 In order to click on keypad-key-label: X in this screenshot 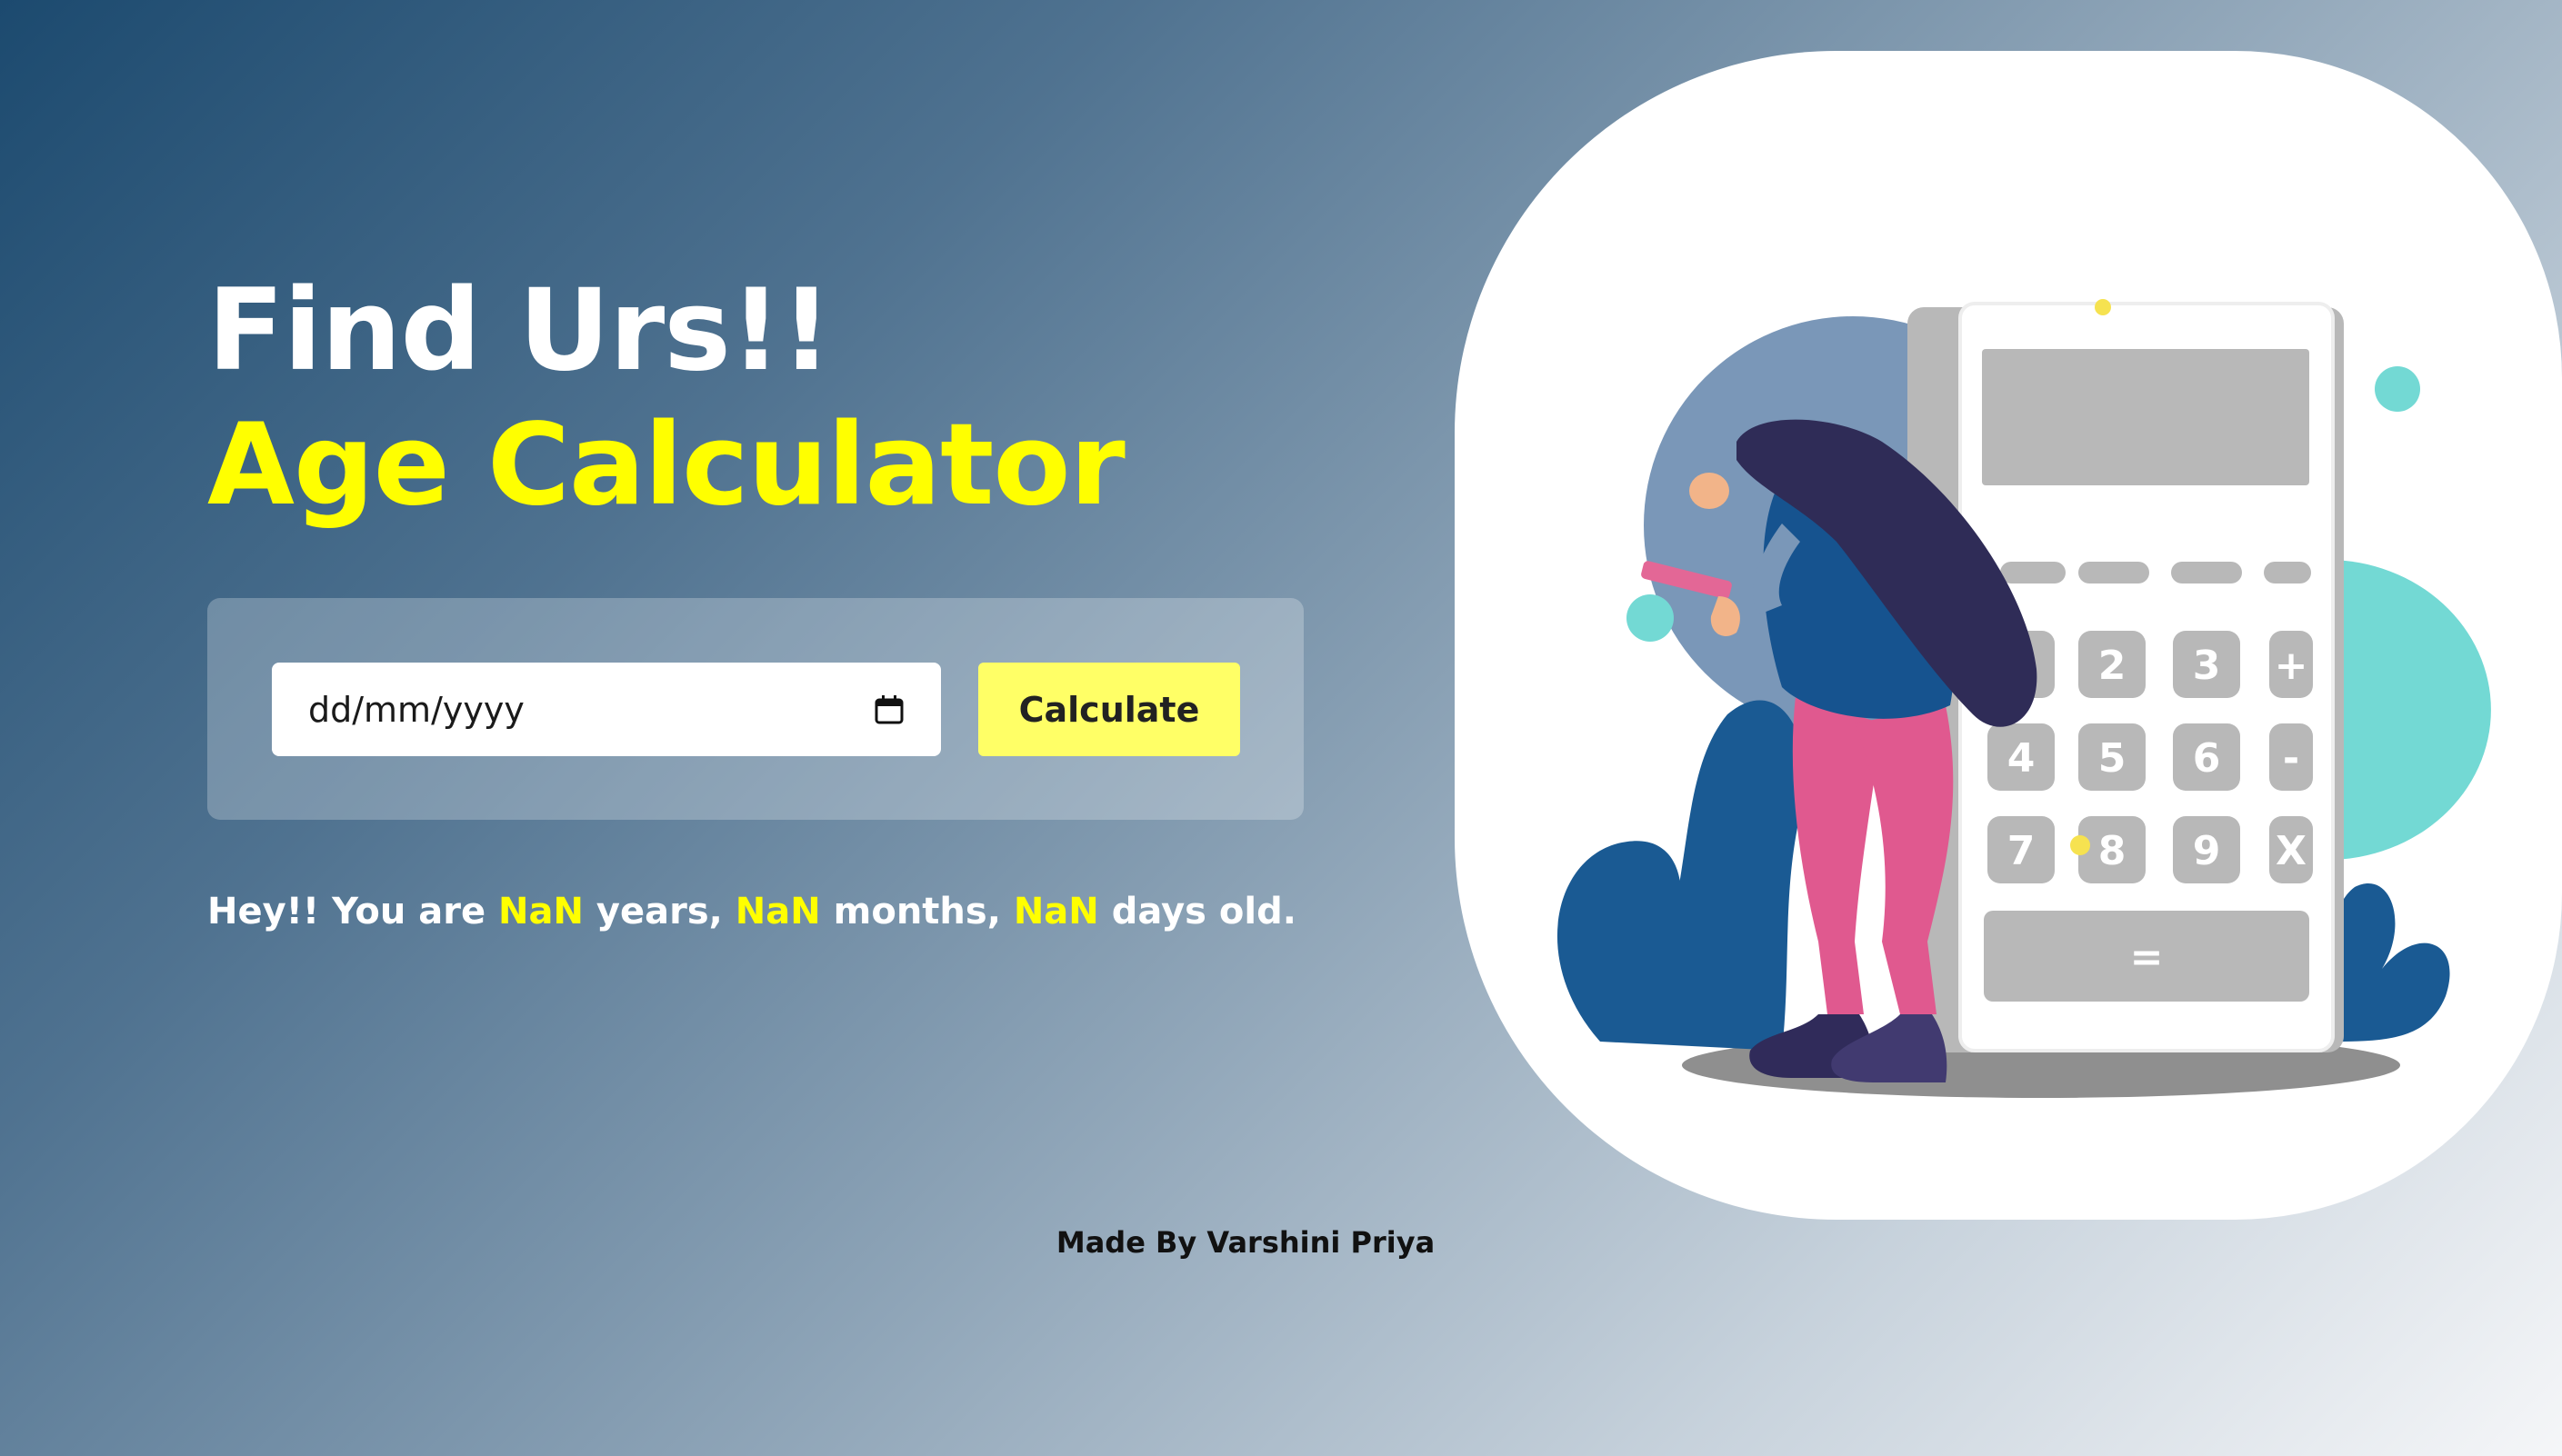, I will do `click(2291, 851)`.